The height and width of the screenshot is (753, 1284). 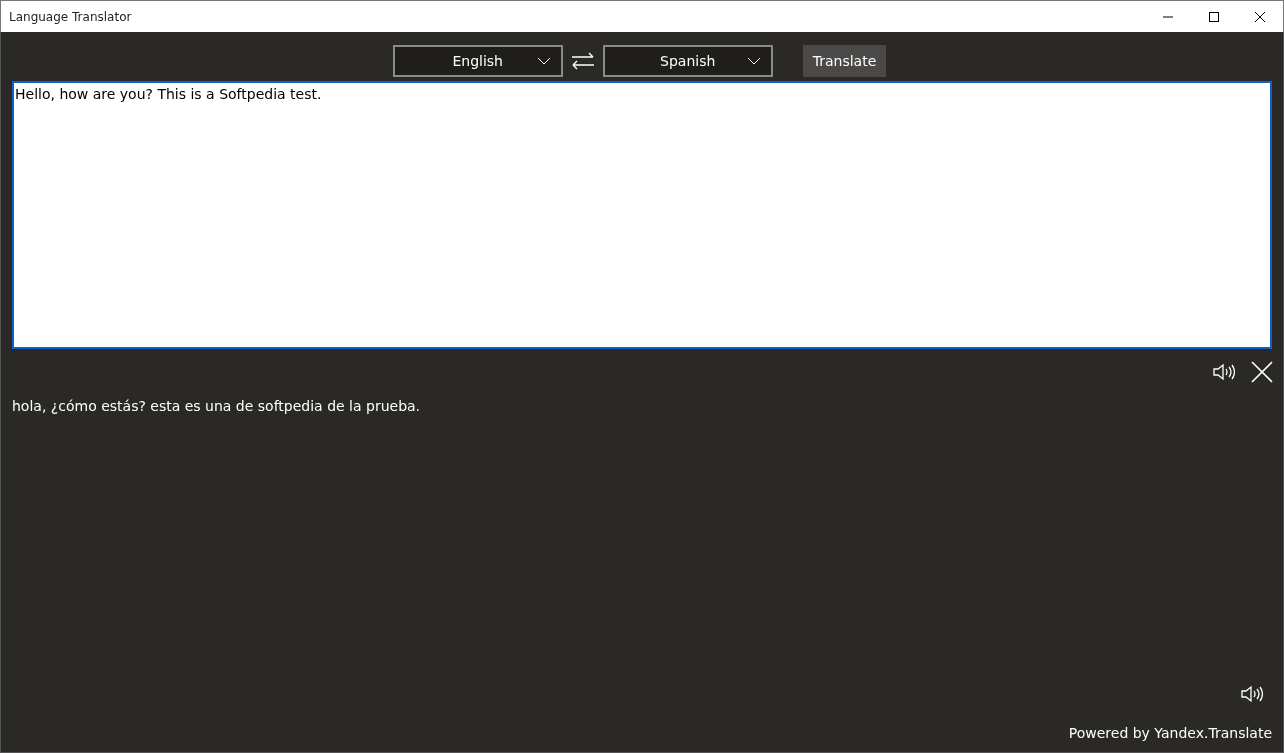 I want to click on window-title: Language Translator, so click(x=71, y=17).